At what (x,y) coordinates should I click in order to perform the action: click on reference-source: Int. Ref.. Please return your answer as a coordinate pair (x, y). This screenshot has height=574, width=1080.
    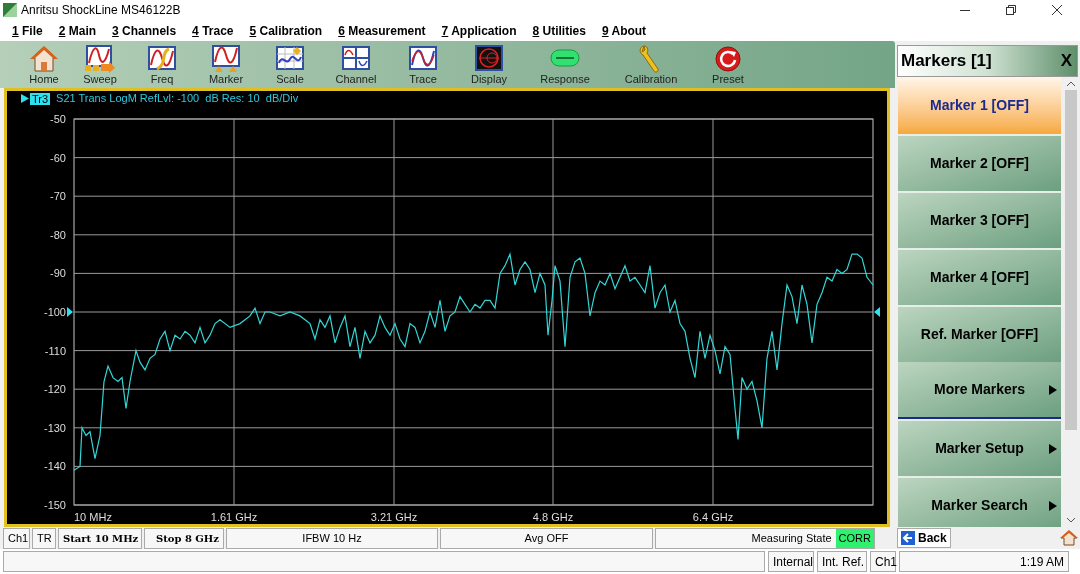
    Looking at the image, I should click on (842, 561).